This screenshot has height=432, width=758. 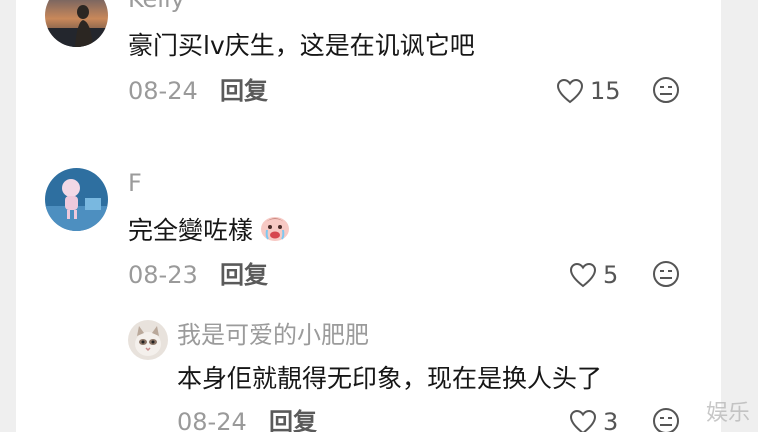 What do you see at coordinates (588, 91) in the screenshot?
I see `like-button: 15` at bounding box center [588, 91].